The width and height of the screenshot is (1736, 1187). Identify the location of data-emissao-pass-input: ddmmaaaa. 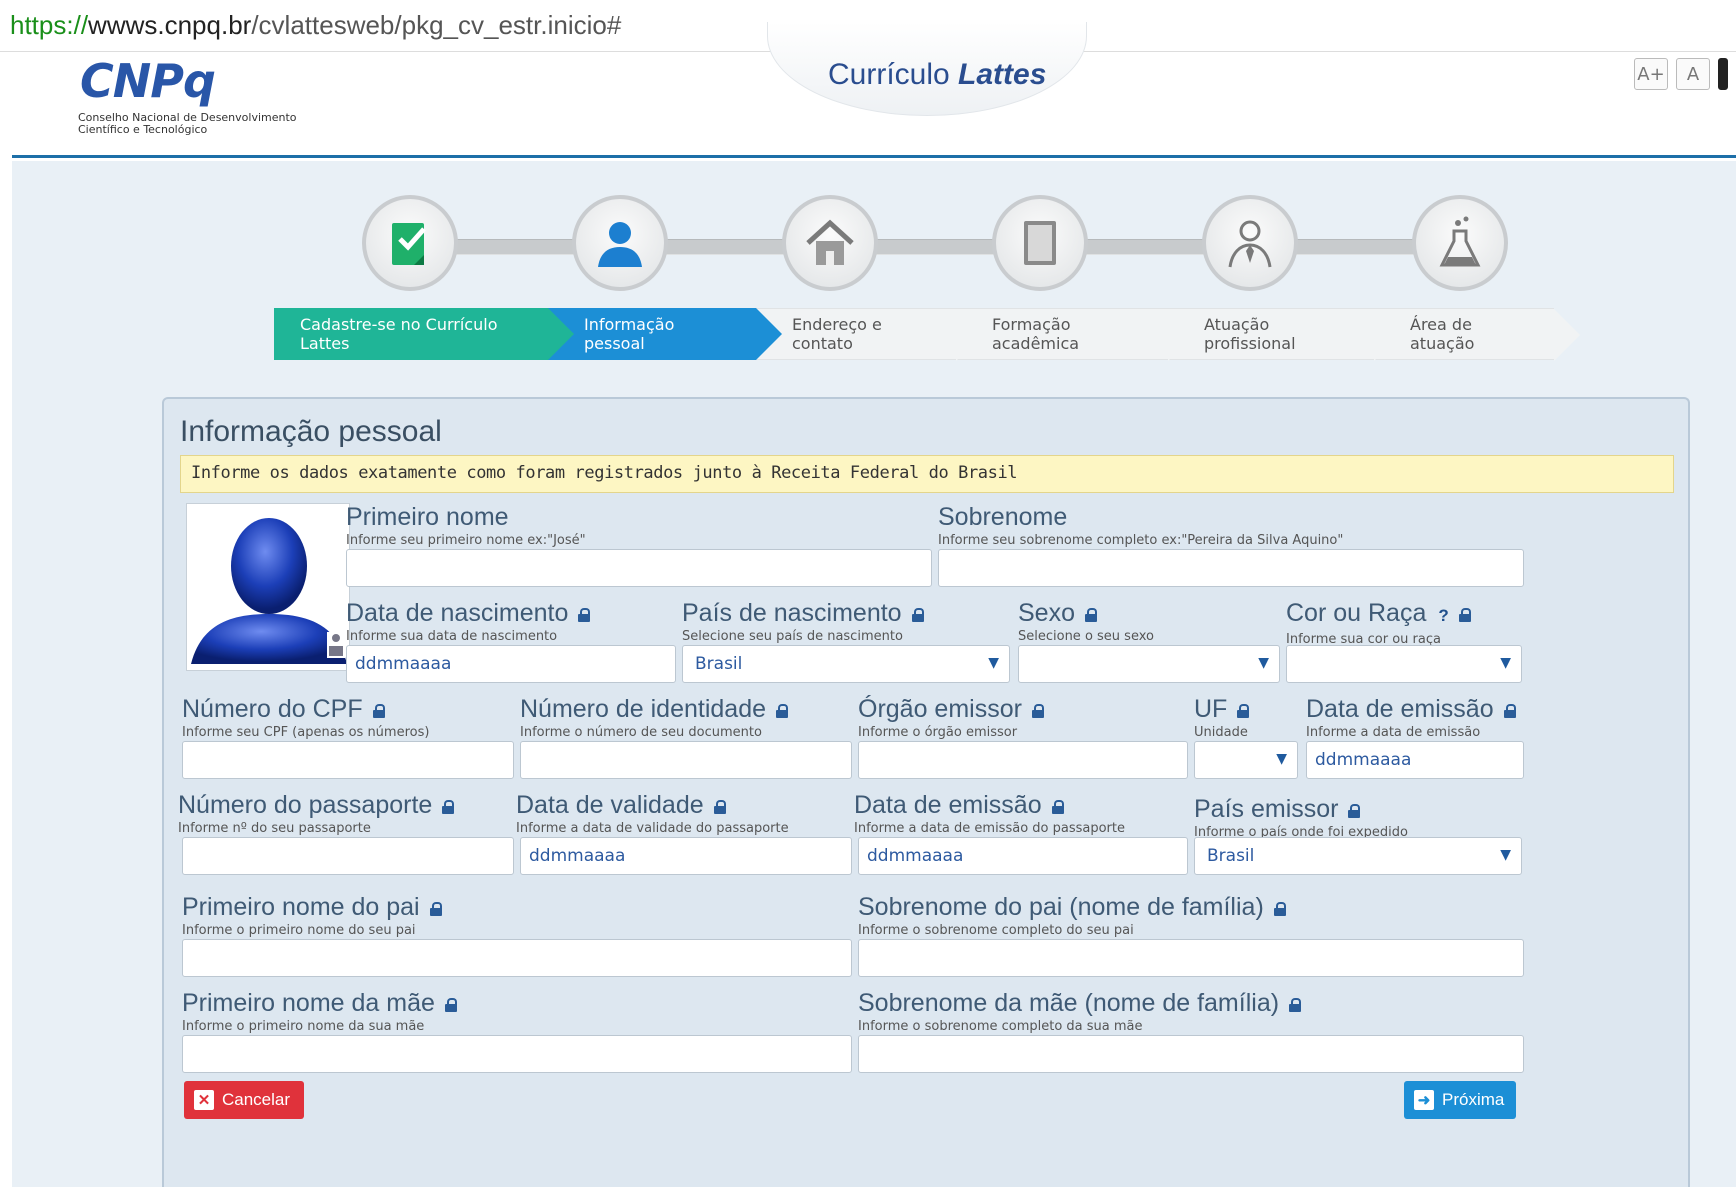
(1023, 856).